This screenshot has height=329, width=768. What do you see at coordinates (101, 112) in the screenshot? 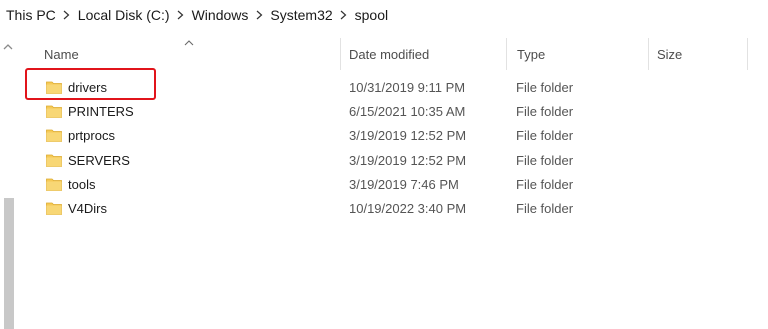
I see `file-name: PRINTERS` at bounding box center [101, 112].